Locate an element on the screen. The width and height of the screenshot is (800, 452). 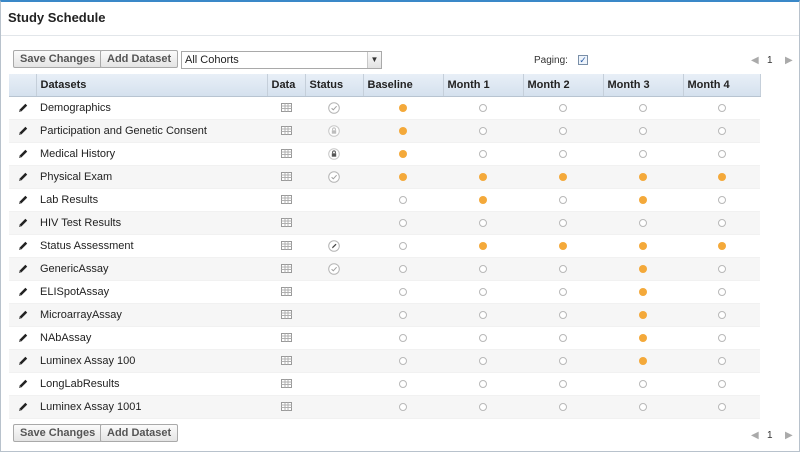
header-month-2: Month 2 is located at coordinates (563, 85).